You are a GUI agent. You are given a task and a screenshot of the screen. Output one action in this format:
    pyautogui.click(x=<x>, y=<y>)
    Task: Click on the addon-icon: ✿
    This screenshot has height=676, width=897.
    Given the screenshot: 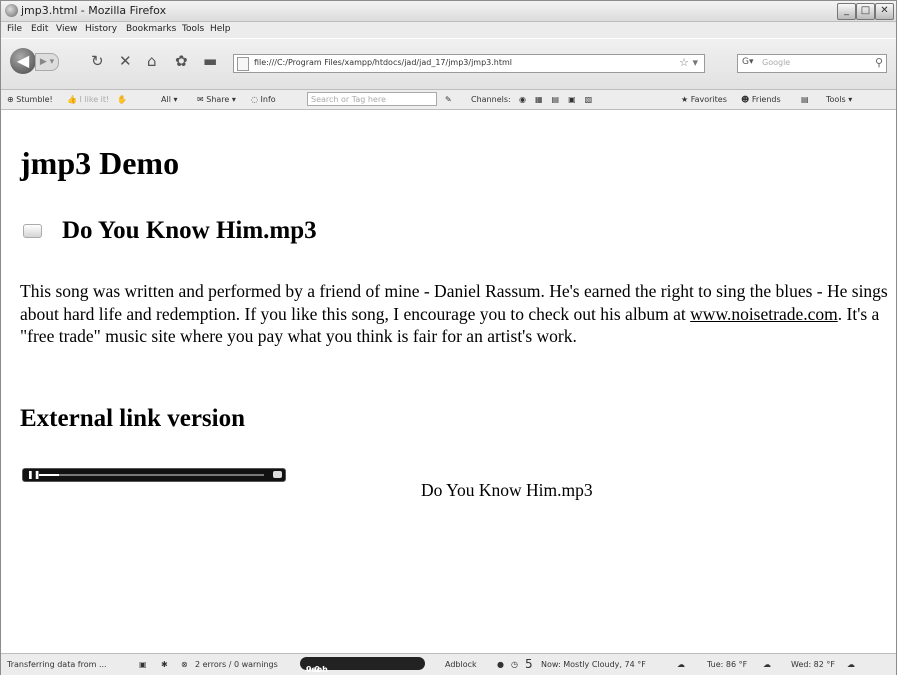 What is the action you would take?
    pyautogui.click(x=181, y=61)
    